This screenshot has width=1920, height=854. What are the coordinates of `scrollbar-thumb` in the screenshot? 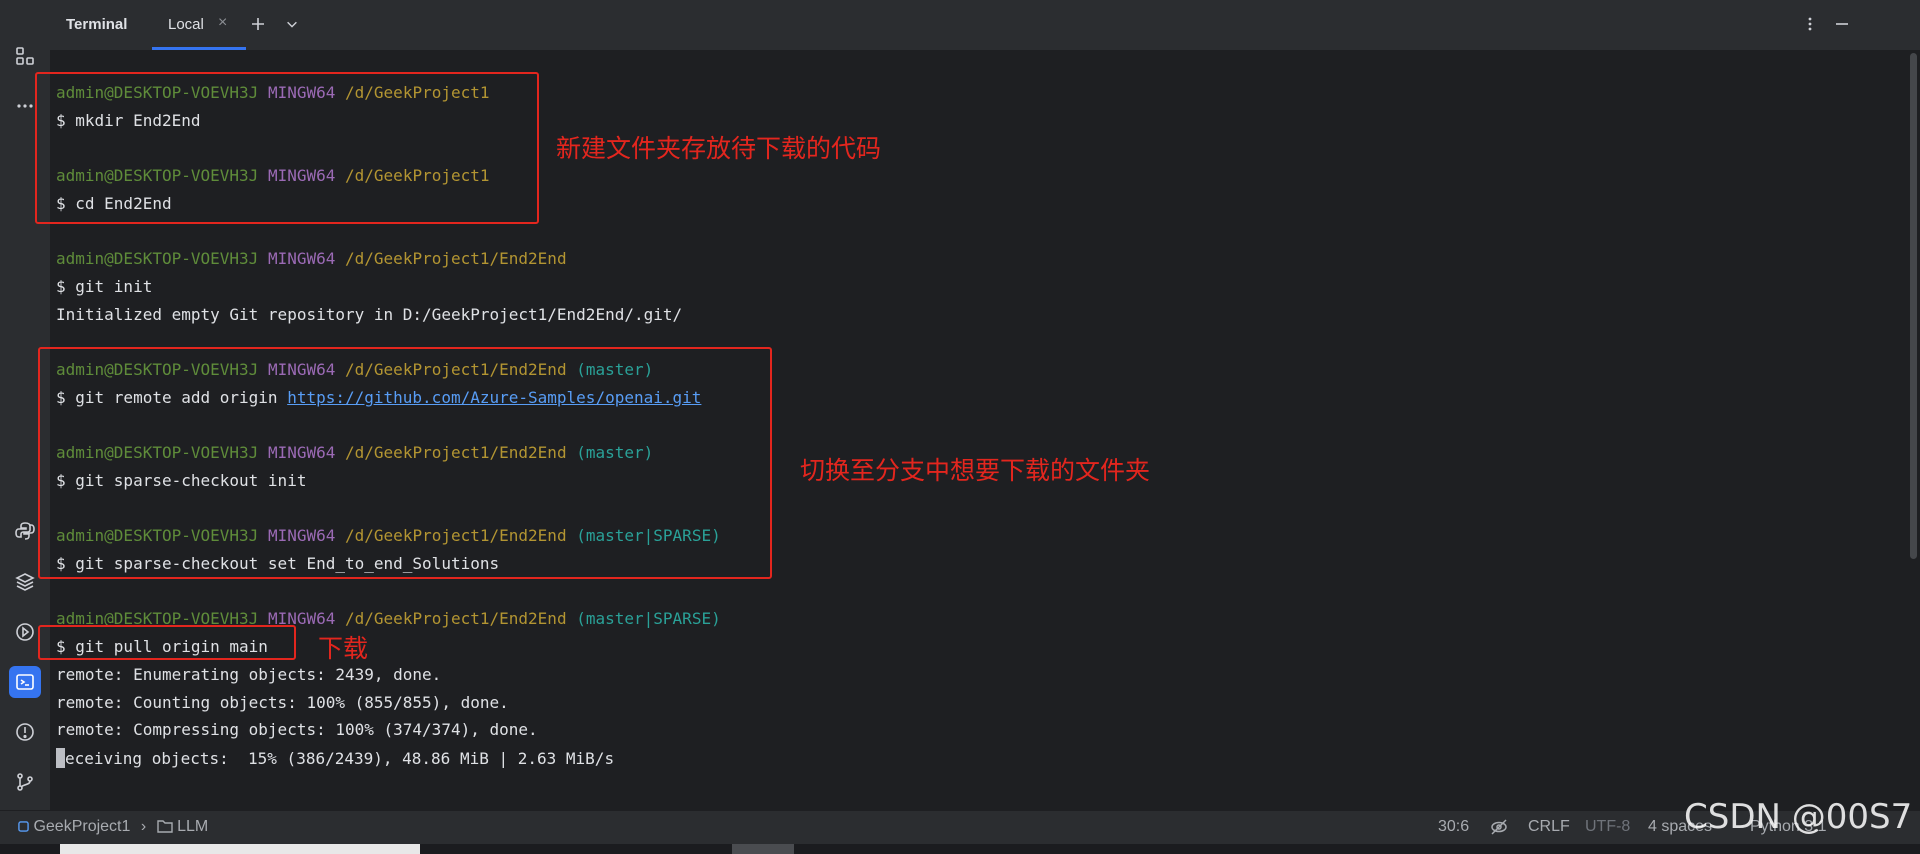 It's located at (1913, 306).